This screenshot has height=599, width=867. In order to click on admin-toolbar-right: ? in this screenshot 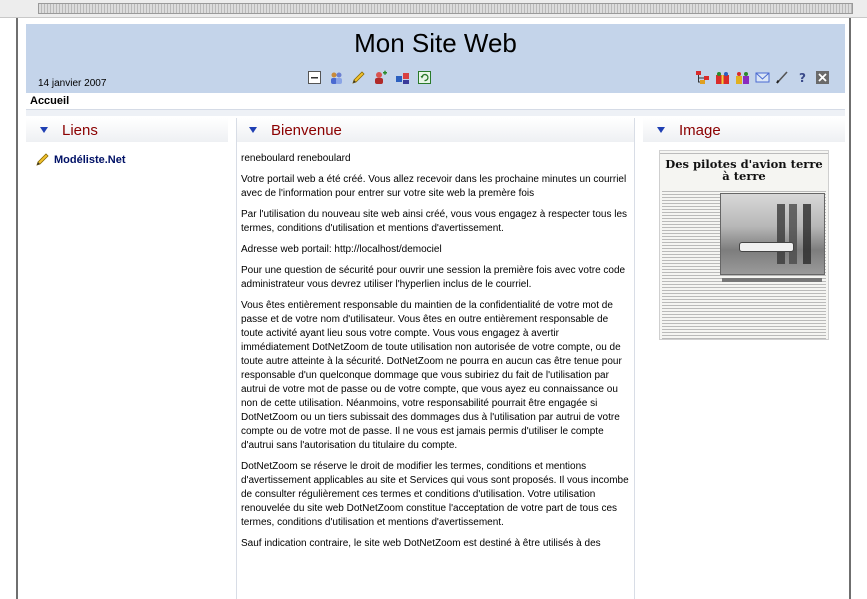, I will do `click(762, 77)`.